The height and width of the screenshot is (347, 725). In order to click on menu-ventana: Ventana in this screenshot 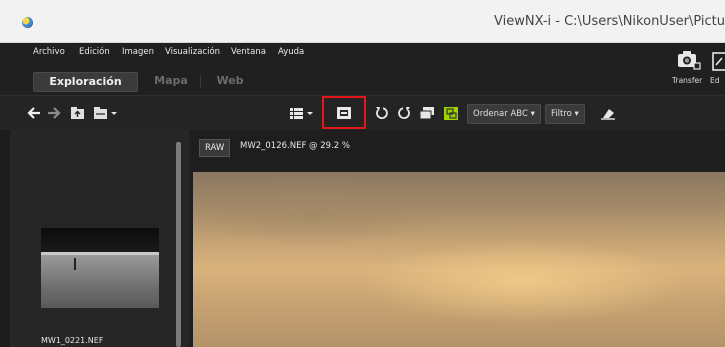, I will do `click(248, 52)`.